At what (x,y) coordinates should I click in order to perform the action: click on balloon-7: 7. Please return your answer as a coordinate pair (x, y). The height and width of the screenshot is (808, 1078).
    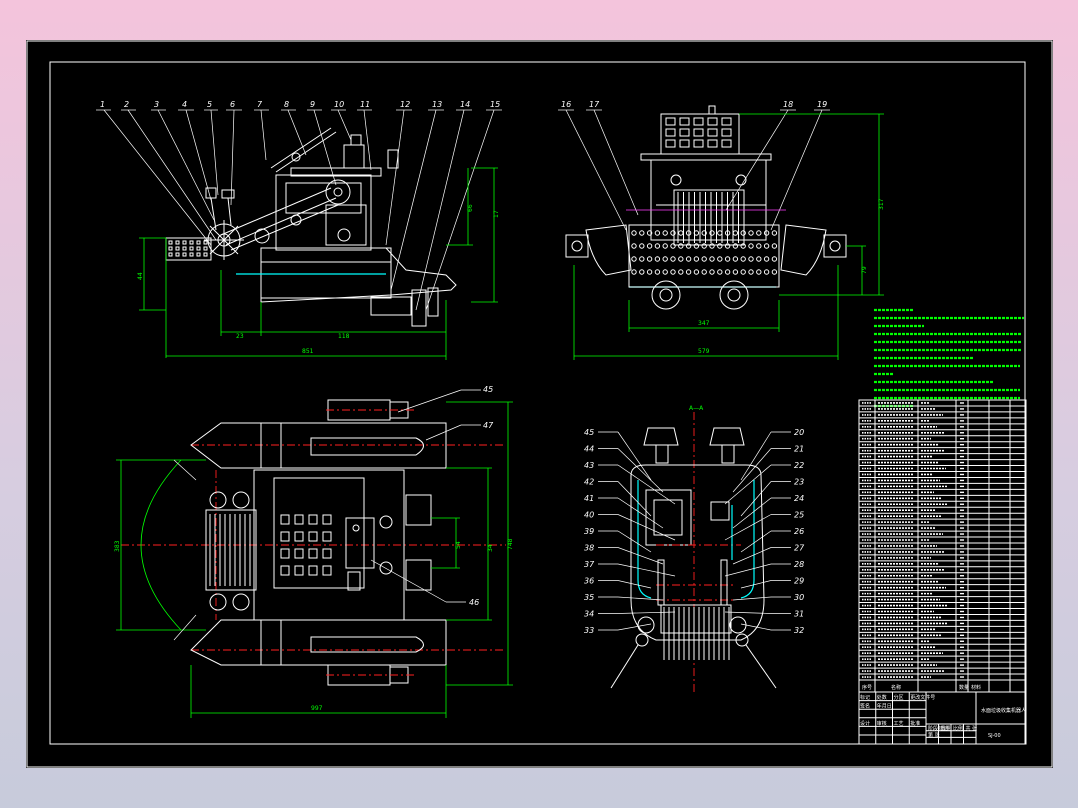
    Looking at the image, I should click on (260, 104).